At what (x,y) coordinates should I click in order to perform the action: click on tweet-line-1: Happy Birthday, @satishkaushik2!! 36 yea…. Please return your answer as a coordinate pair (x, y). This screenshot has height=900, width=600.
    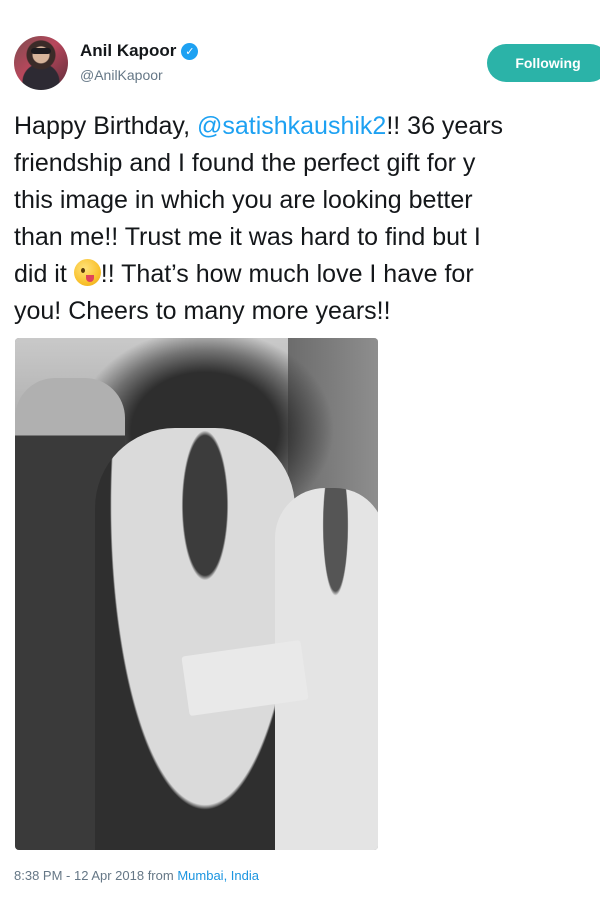
    Looking at the image, I should click on (307, 126).